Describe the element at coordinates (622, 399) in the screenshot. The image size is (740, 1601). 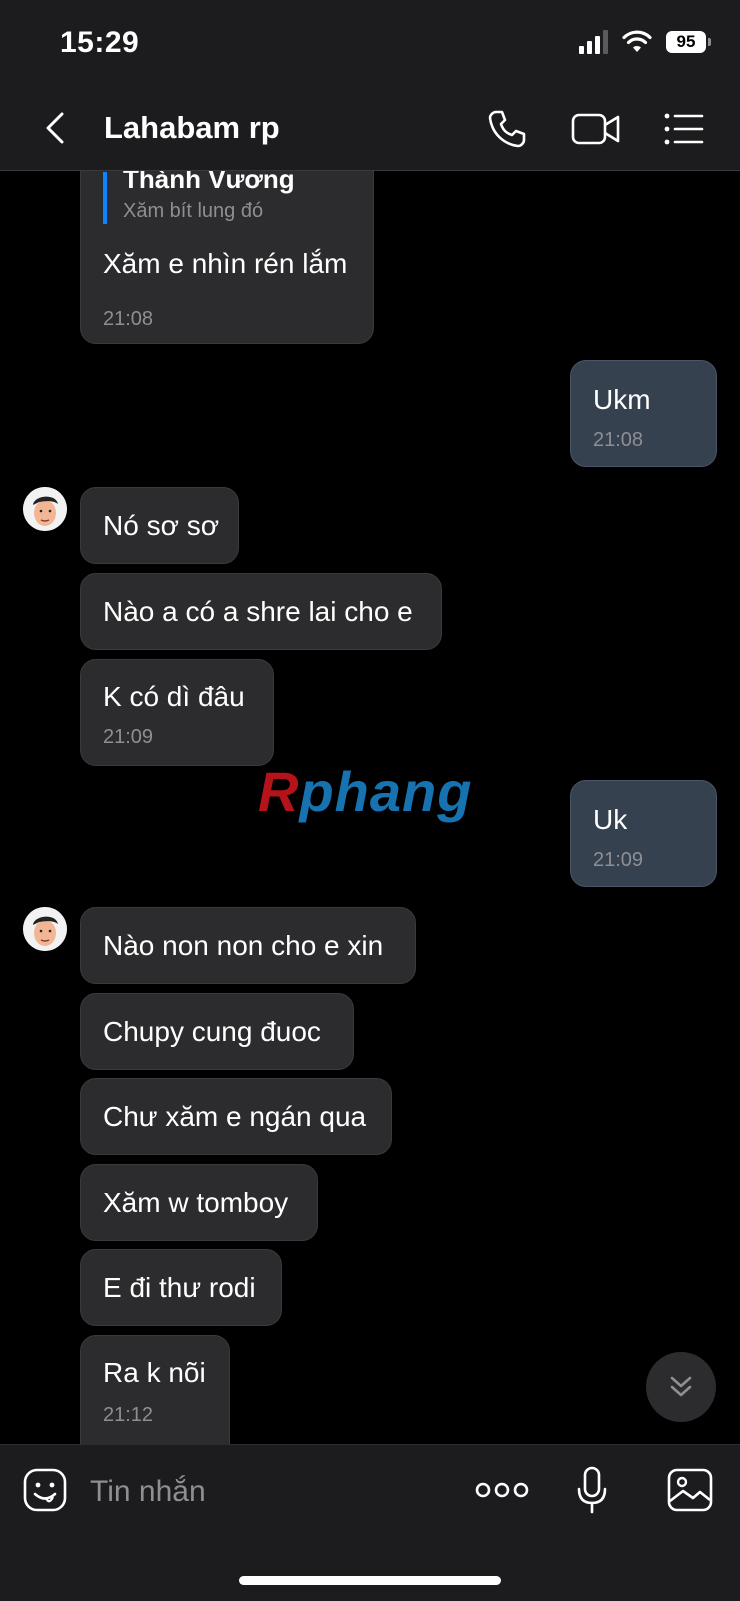
I see `message-text: Ukm` at that location.